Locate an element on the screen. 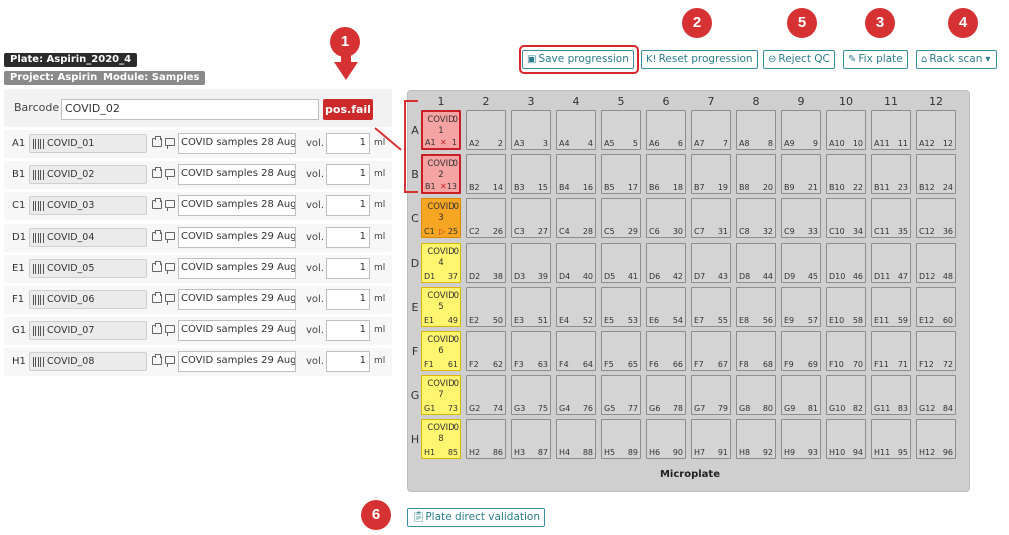 The width and height of the screenshot is (1009, 535). plate-well: E3 51 is located at coordinates (531, 306).